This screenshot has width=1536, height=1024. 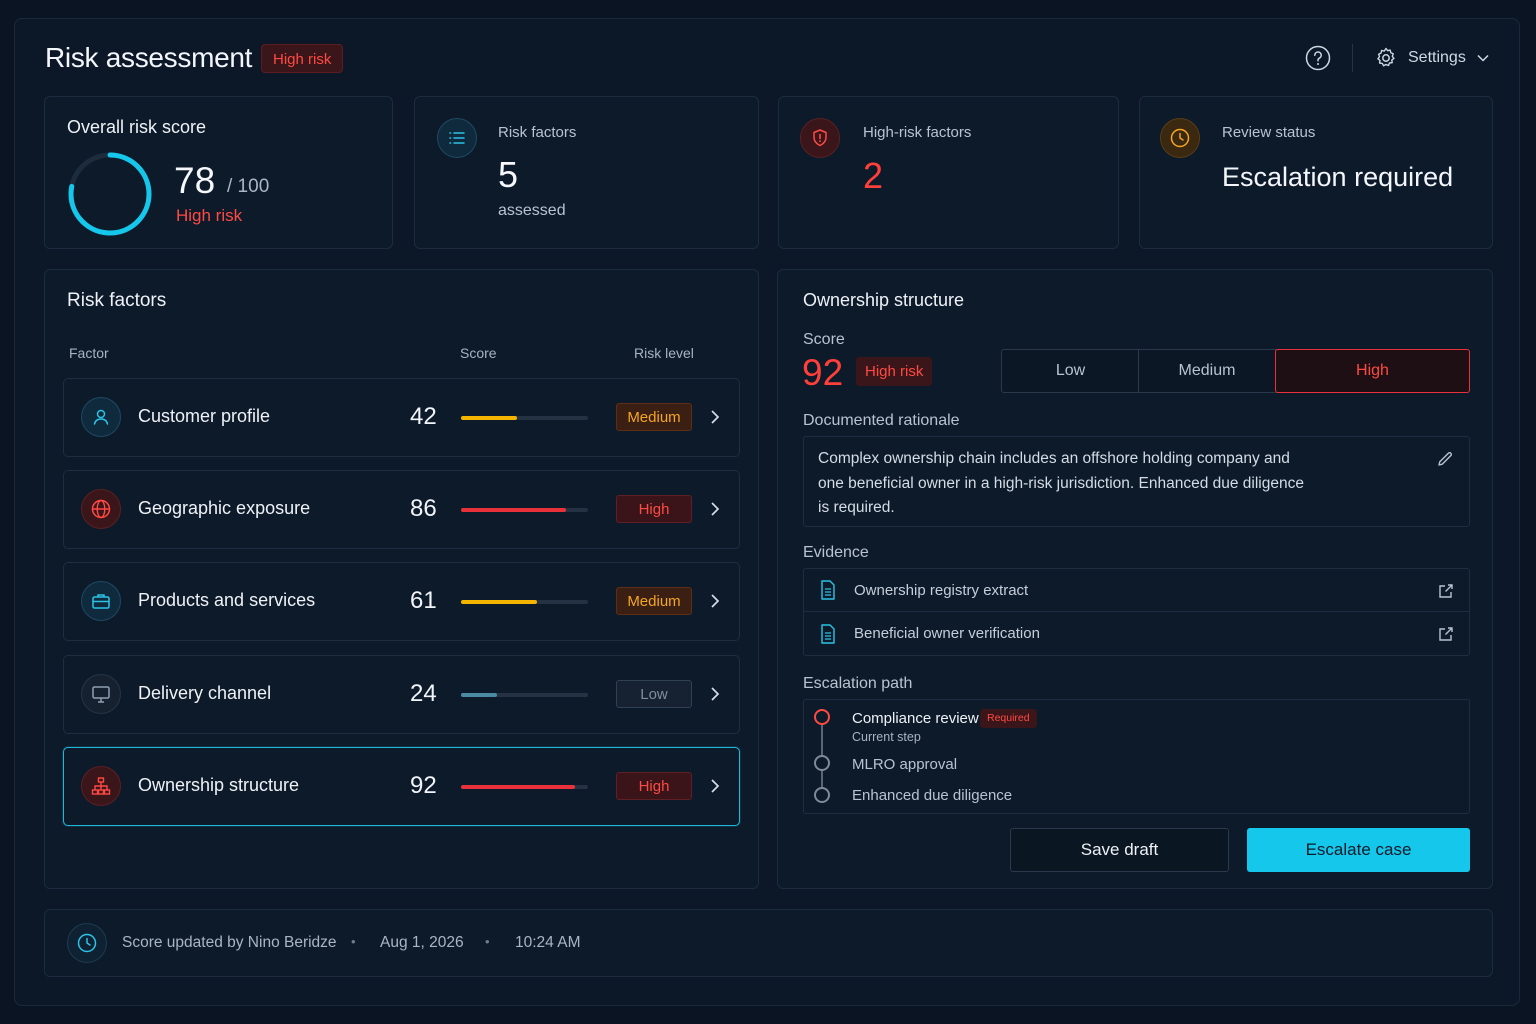 I want to click on risk-factors-sub: assessed, so click(x=532, y=210).